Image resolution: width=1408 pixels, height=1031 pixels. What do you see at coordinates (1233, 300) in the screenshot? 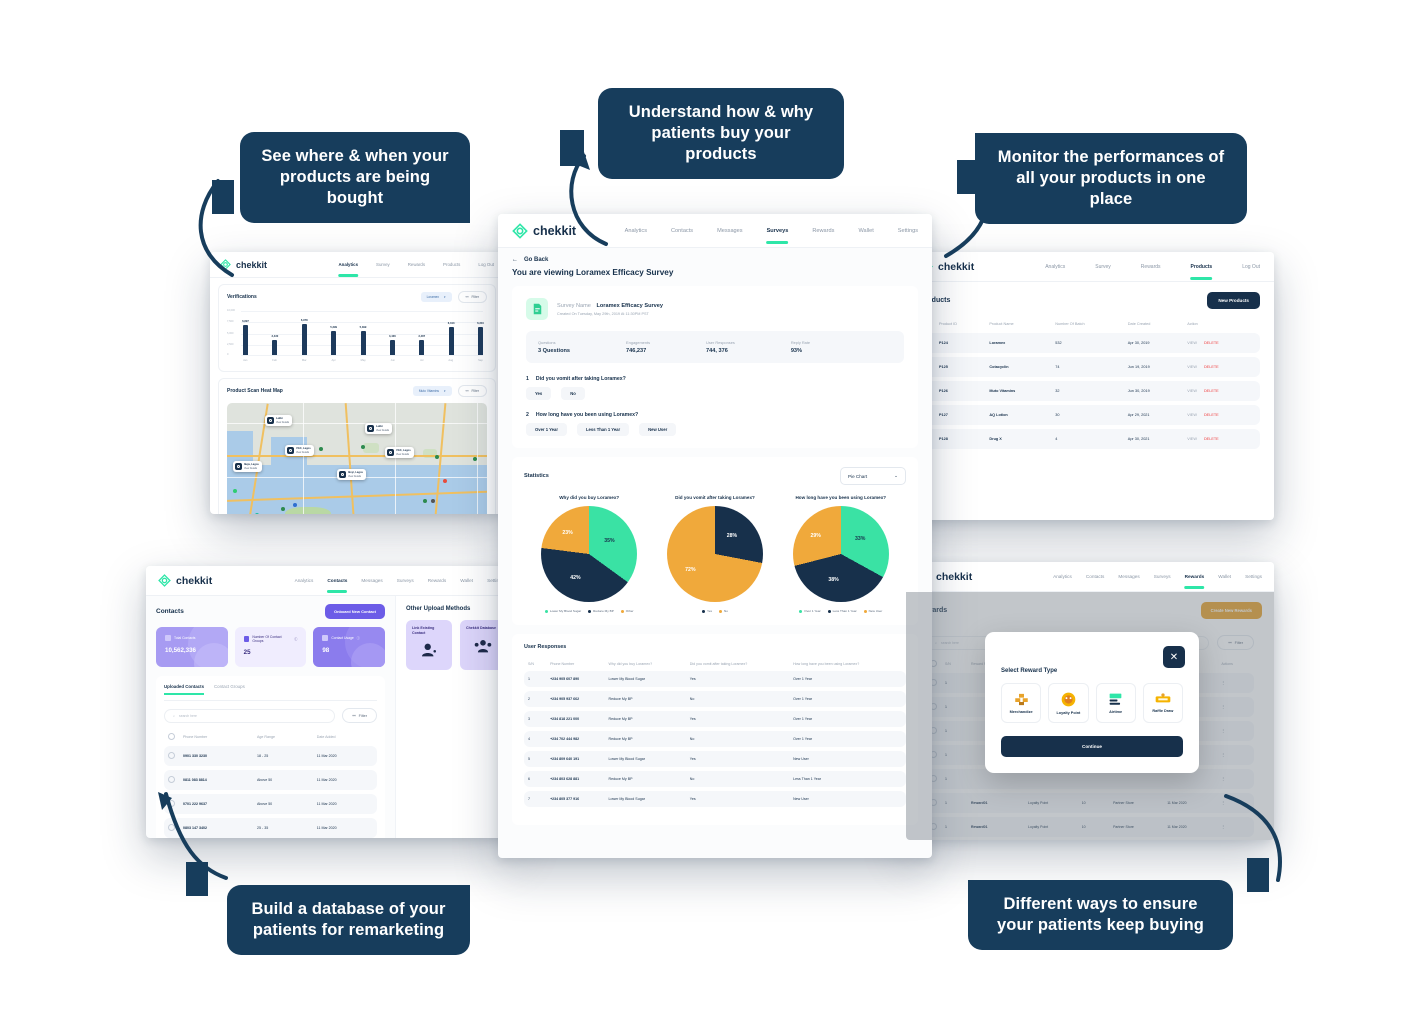
I see `new-products-button: New Products` at bounding box center [1233, 300].